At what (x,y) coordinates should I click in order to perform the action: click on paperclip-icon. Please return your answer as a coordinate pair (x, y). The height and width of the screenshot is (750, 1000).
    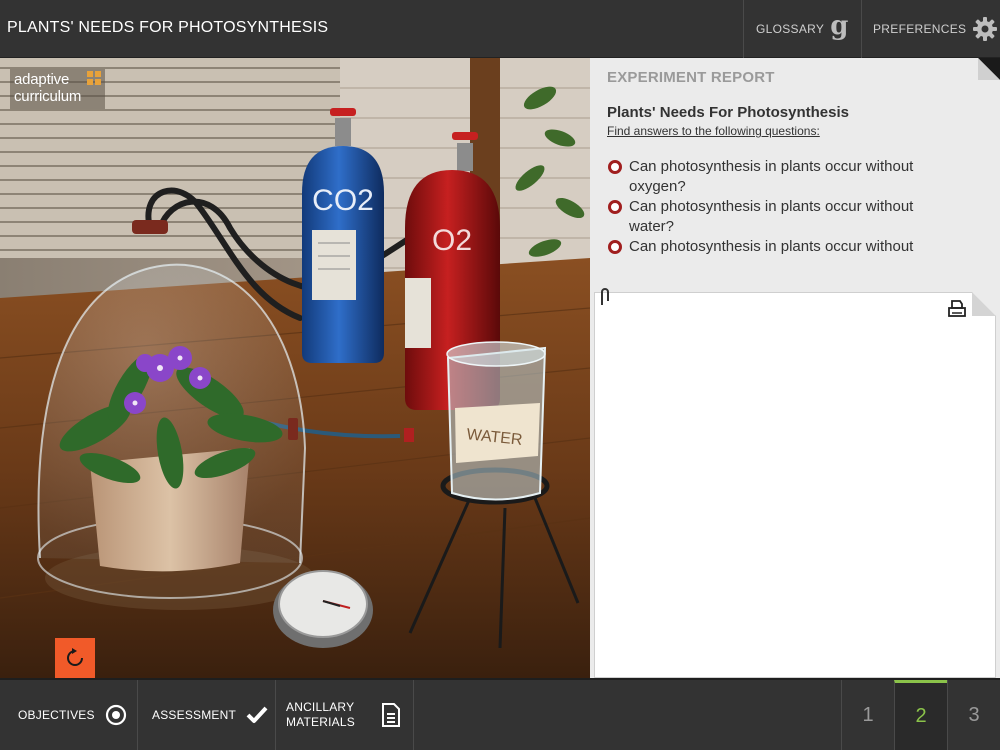
    Looking at the image, I should click on (605, 296).